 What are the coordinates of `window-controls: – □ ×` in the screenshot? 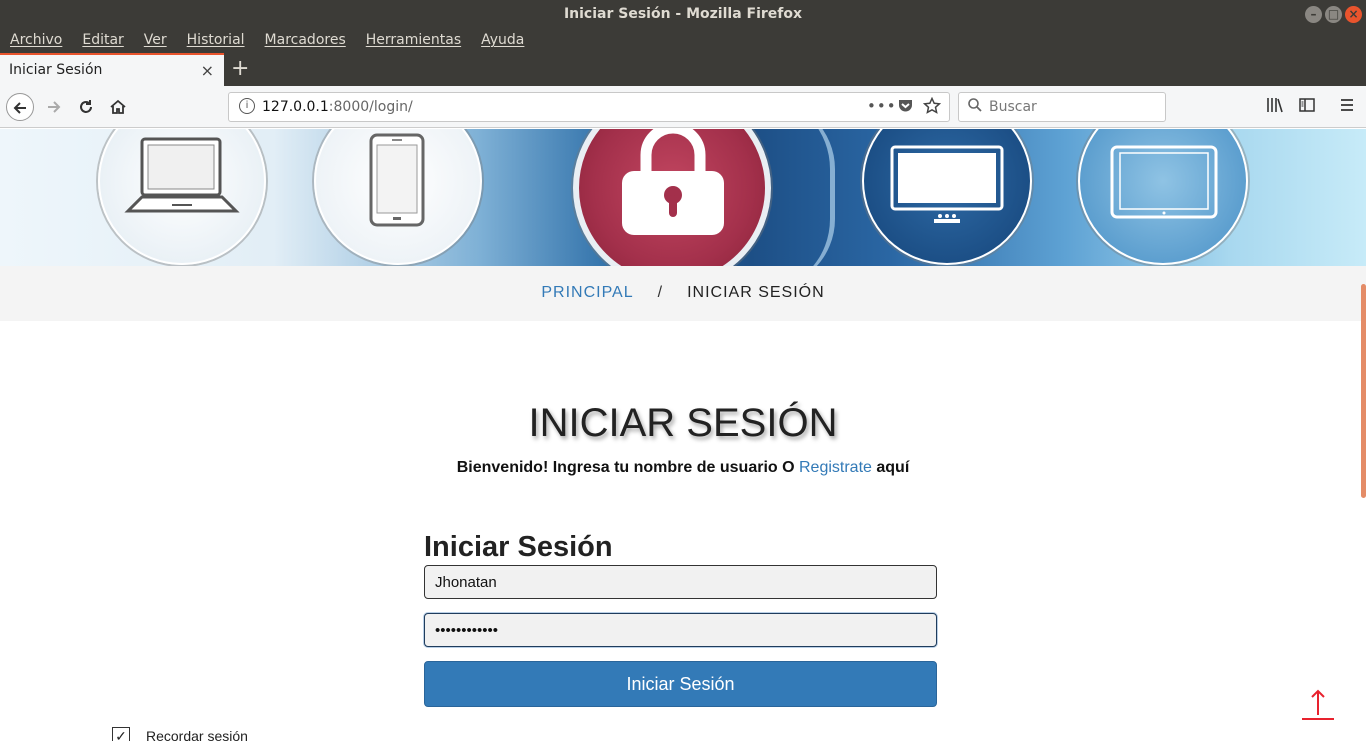 It's located at (1333, 14).